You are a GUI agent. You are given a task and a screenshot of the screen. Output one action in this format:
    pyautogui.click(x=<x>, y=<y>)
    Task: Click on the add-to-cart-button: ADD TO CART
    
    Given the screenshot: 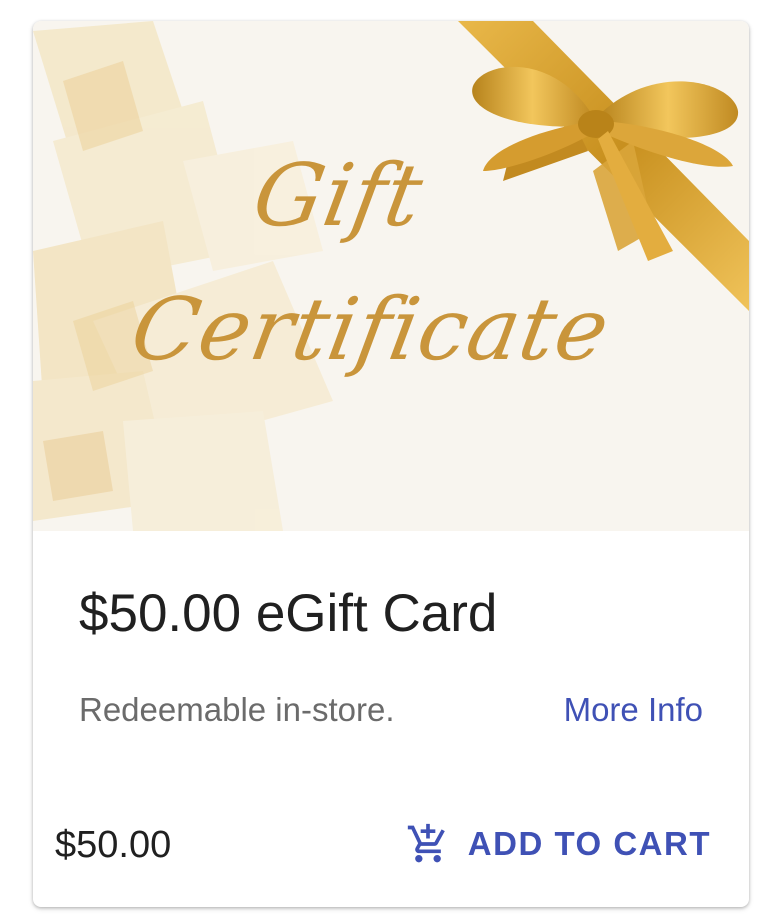 What is the action you would take?
    pyautogui.click(x=558, y=844)
    